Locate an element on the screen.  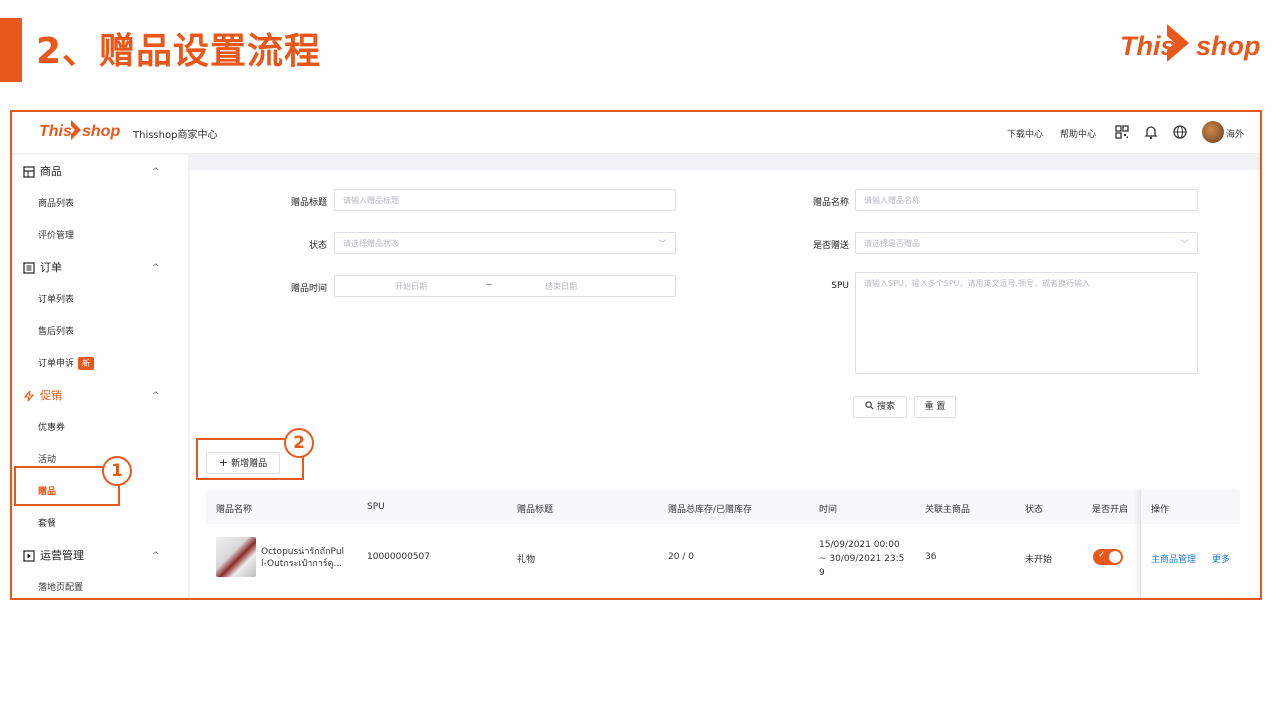
is-gifted-select: 请选择是否赠品 ﹀ is located at coordinates (1026, 243).